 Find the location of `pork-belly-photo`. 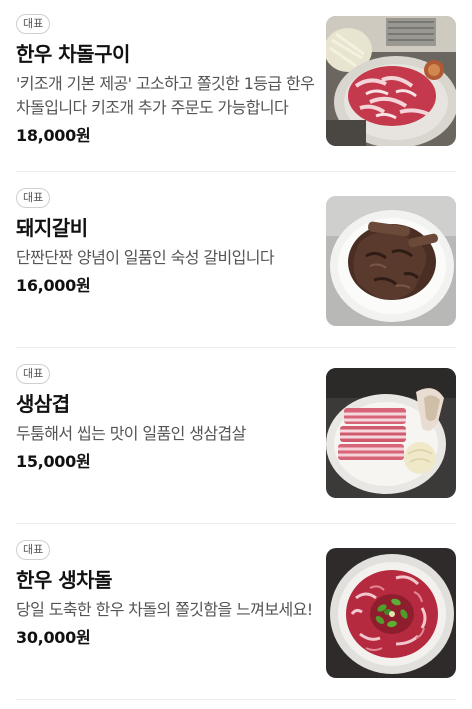

pork-belly-photo is located at coordinates (391, 433).